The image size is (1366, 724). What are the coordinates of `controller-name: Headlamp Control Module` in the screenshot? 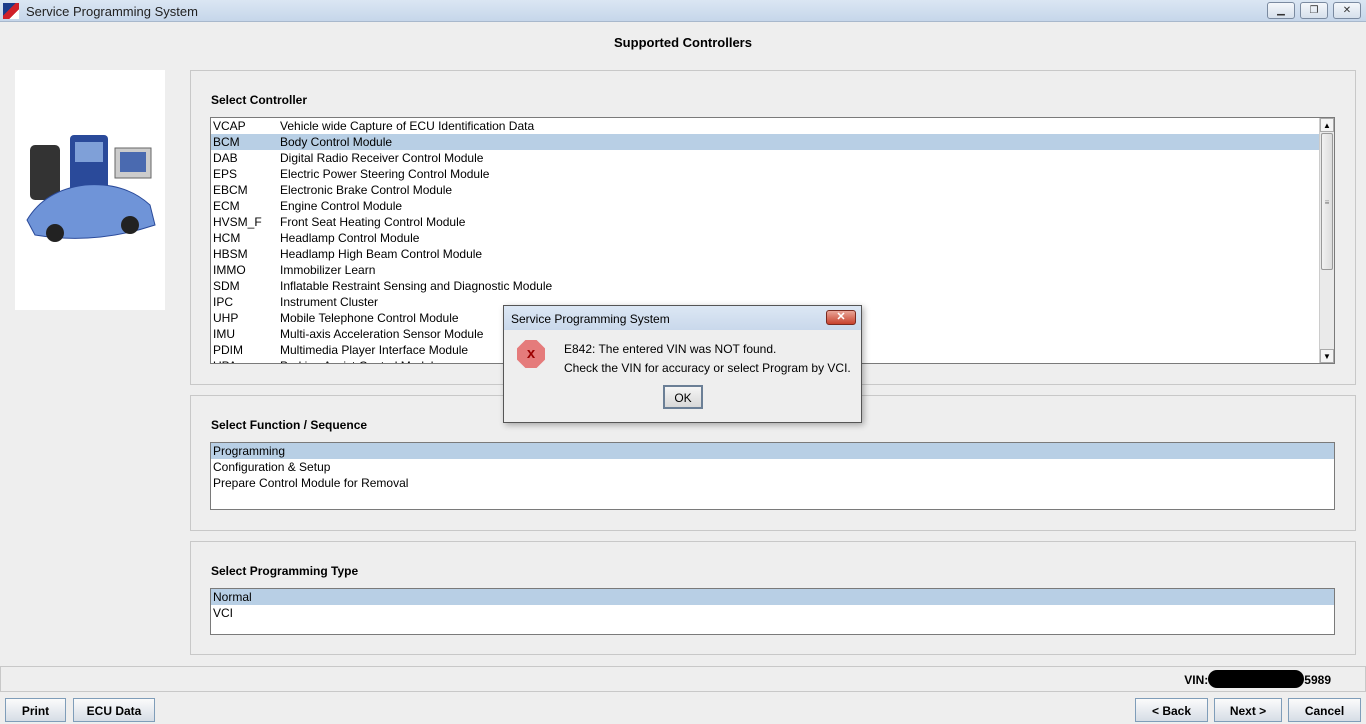 It's located at (350, 238).